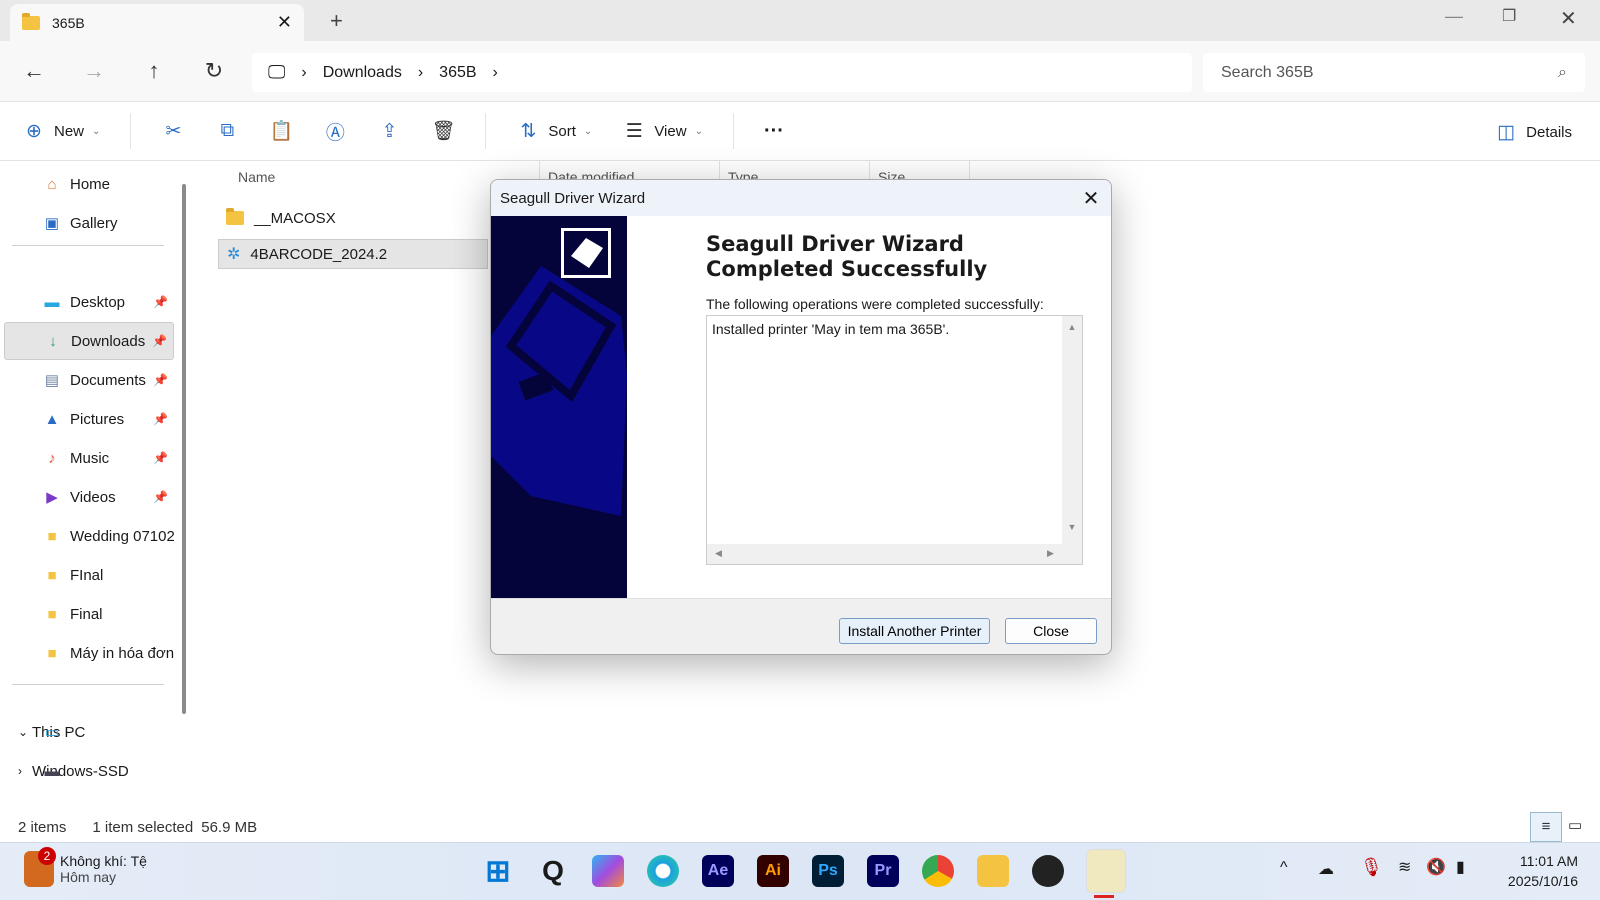  What do you see at coordinates (608, 871) in the screenshot?
I see `copilot-icon` at bounding box center [608, 871].